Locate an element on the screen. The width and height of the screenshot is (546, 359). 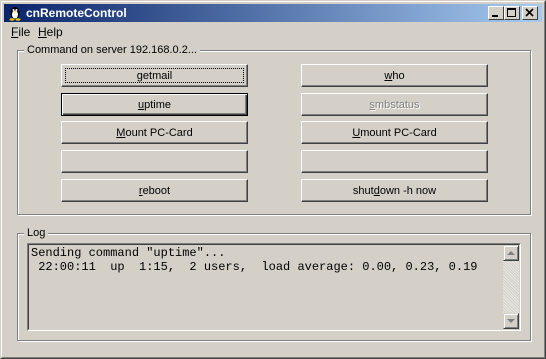
menu-bar: File Help is located at coordinates (273, 32).